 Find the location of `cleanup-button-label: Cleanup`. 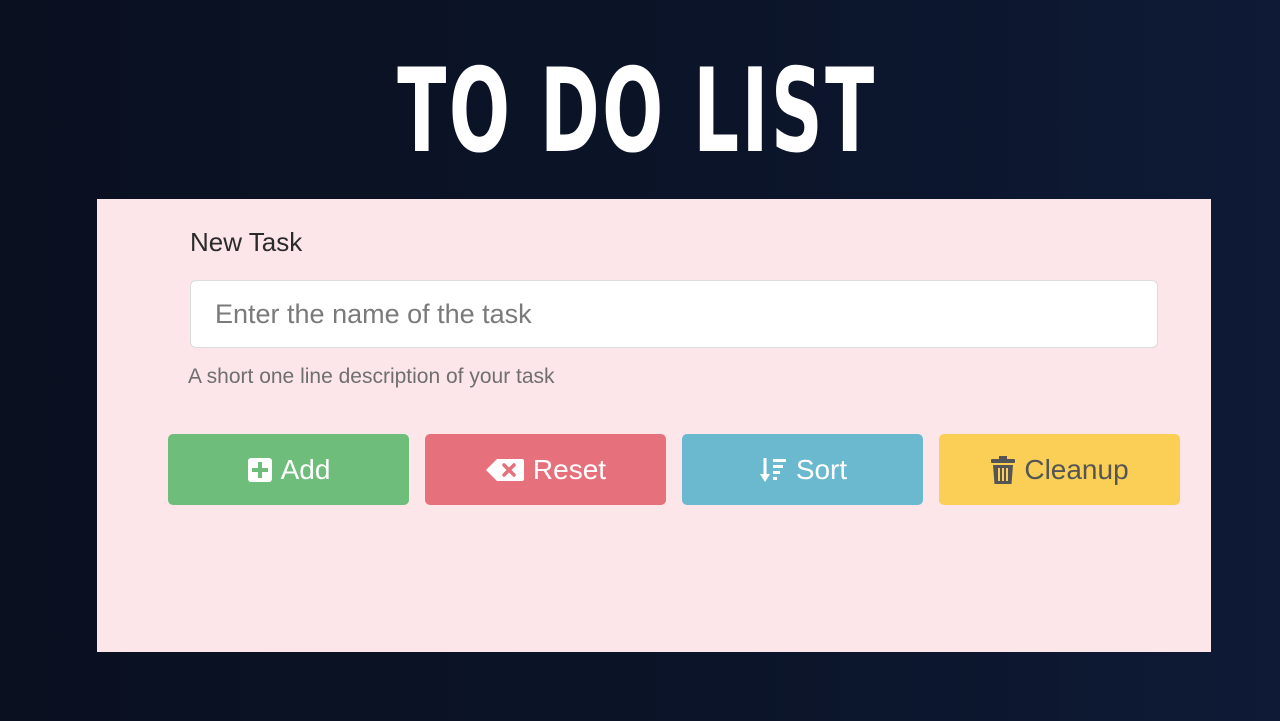

cleanup-button-label: Cleanup is located at coordinates (1076, 469).